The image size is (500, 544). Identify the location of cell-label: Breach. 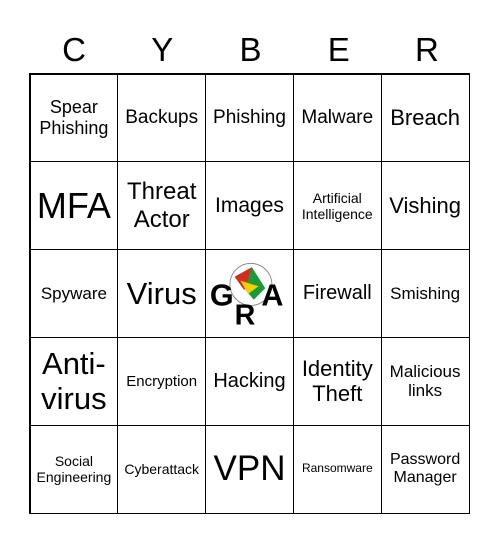
(425, 118).